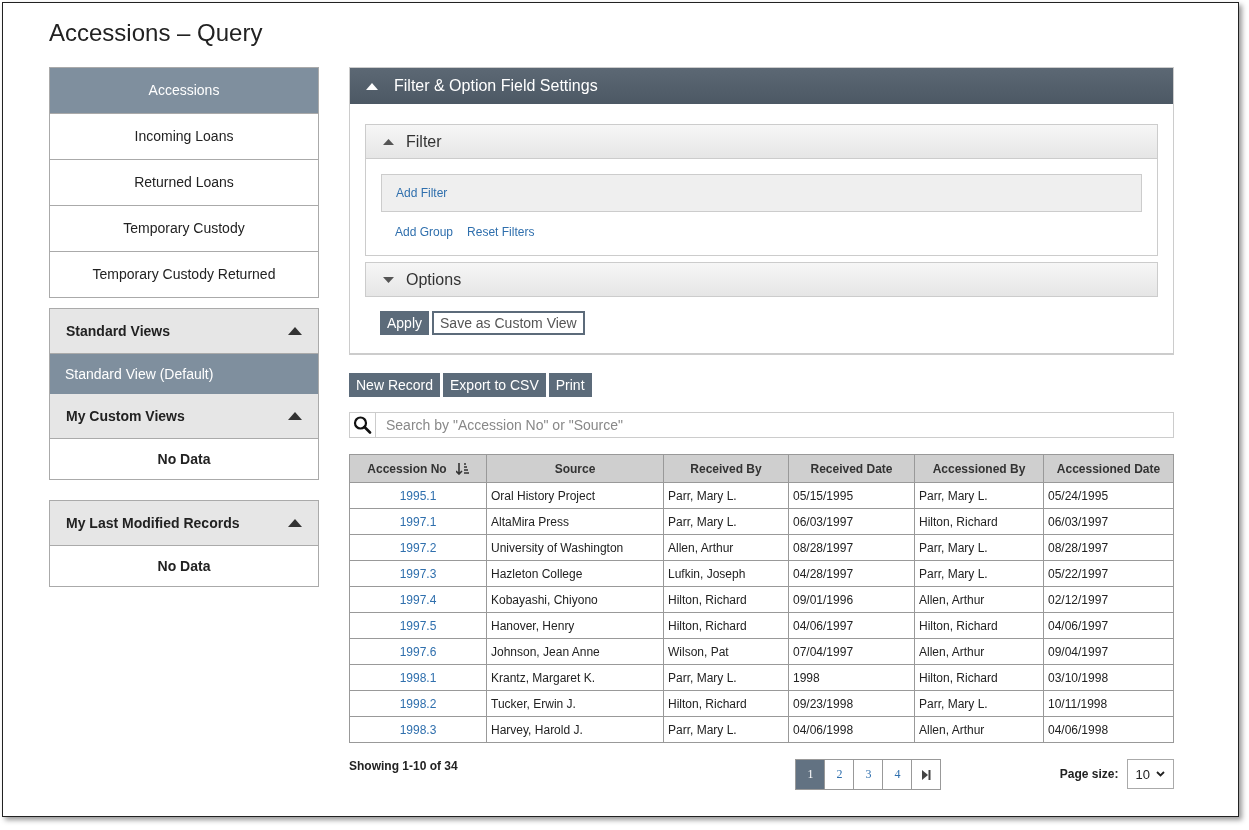 The image size is (1249, 830). What do you see at coordinates (494, 385) in the screenshot?
I see `toolbar-button: Export to CSV` at bounding box center [494, 385].